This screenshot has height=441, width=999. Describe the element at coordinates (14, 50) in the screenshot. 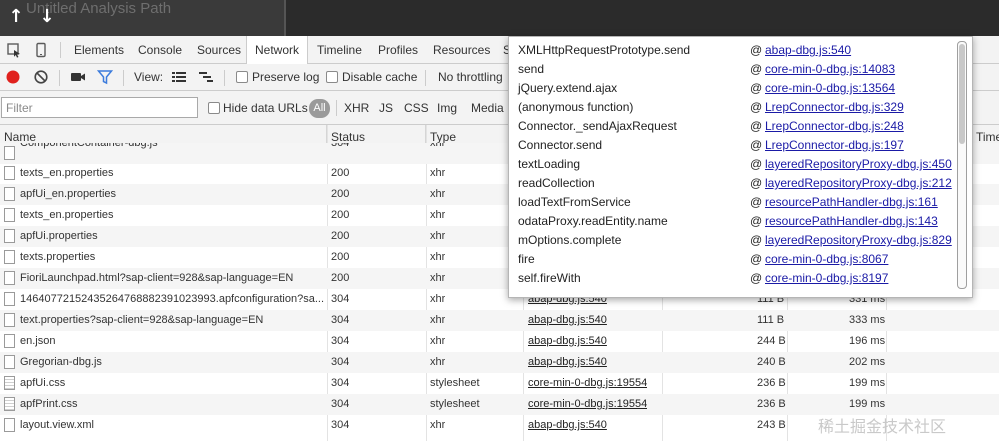

I see `inspect-element-icon` at that location.